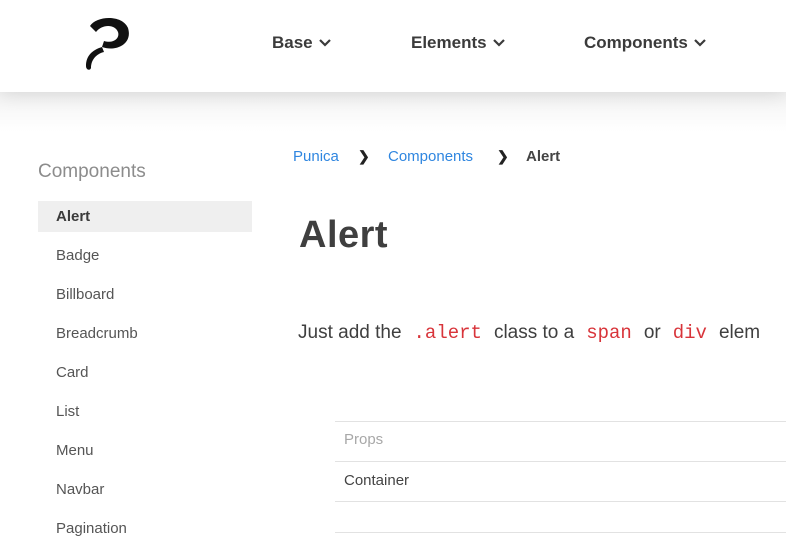 The height and width of the screenshot is (544, 786). I want to click on intro-text-3: or, so click(652, 332).